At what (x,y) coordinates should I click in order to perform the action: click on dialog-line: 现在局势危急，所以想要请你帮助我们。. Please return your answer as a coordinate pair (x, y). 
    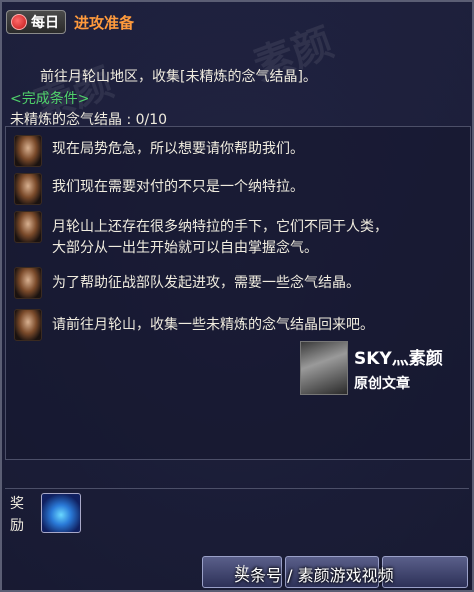
    Looking at the image, I should click on (238, 151).